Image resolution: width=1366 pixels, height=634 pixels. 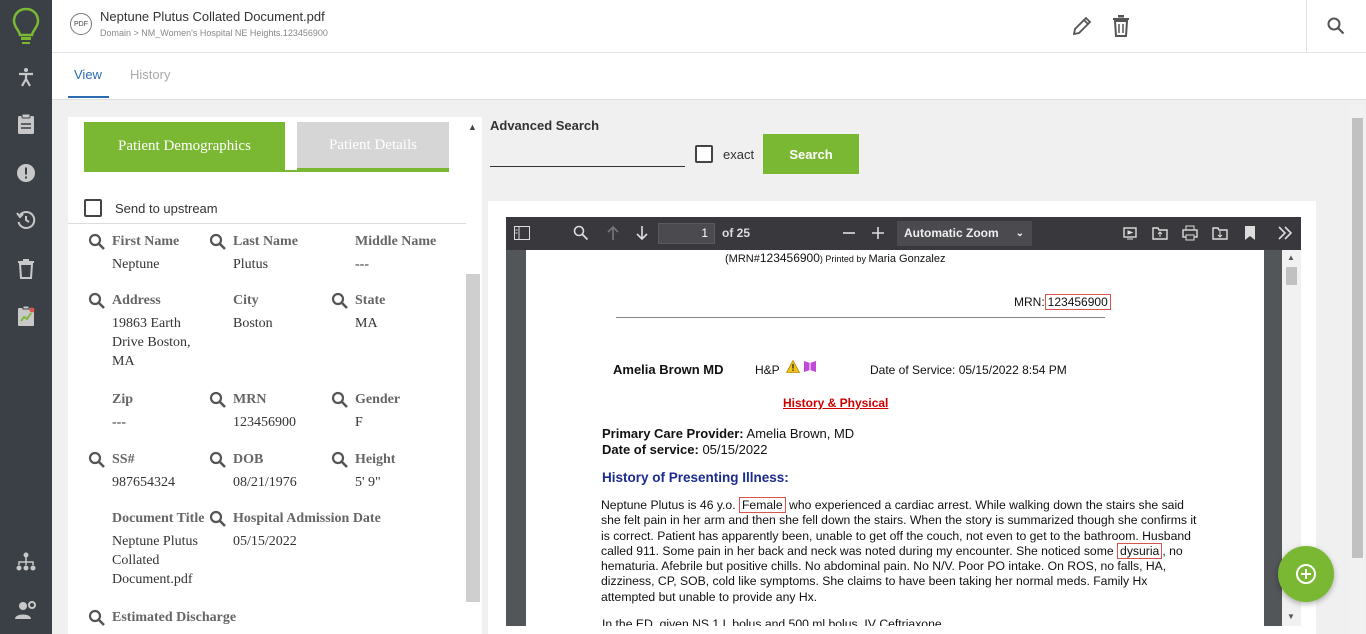 What do you see at coordinates (122, 412) in the screenshot?
I see `field-zip: Zip ---` at bounding box center [122, 412].